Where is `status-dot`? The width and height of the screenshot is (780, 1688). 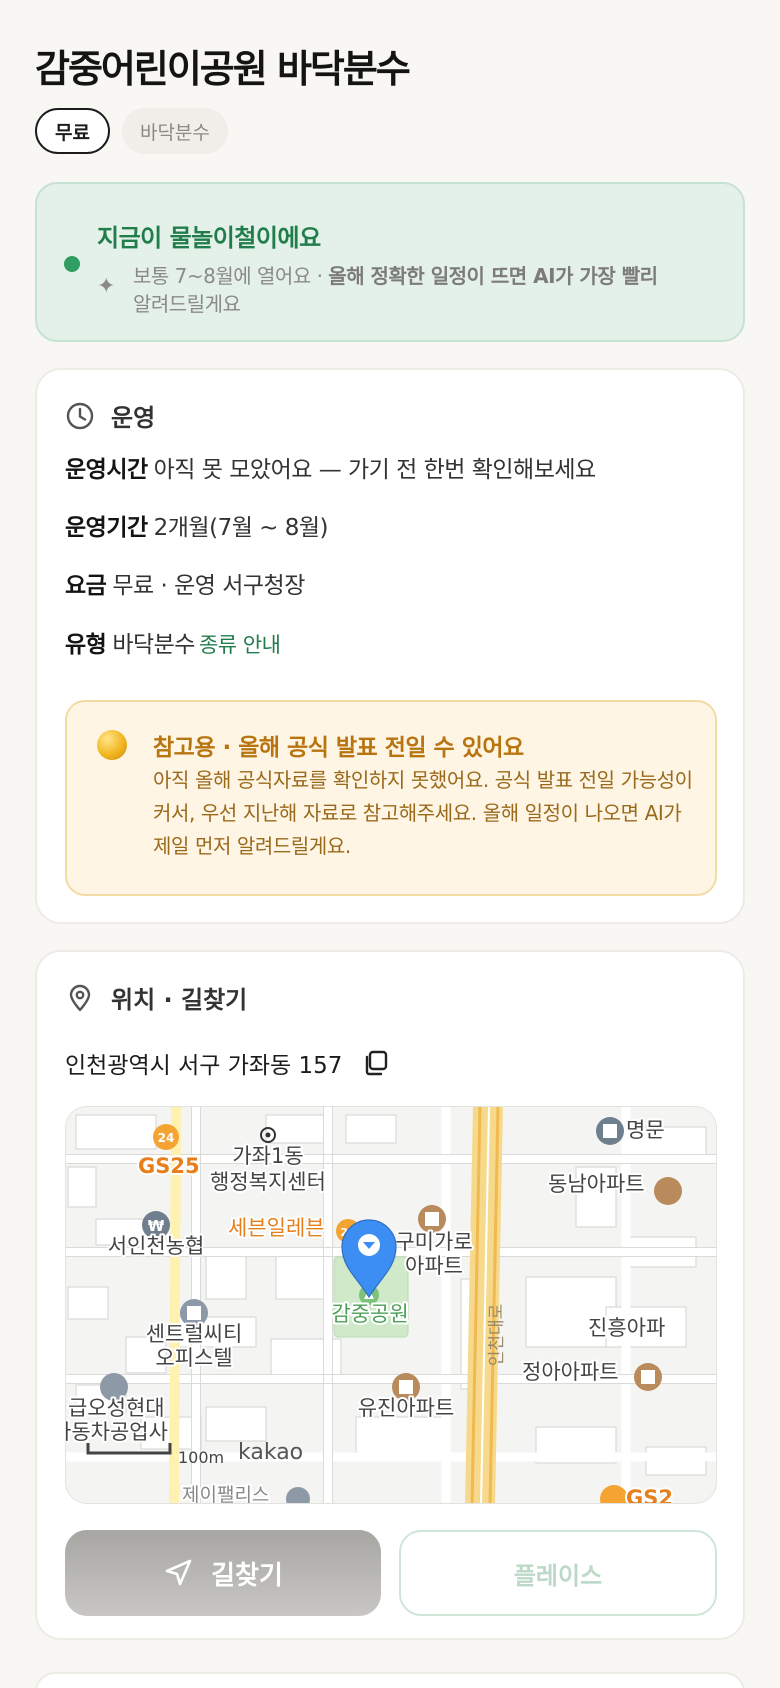
status-dot is located at coordinates (72, 264).